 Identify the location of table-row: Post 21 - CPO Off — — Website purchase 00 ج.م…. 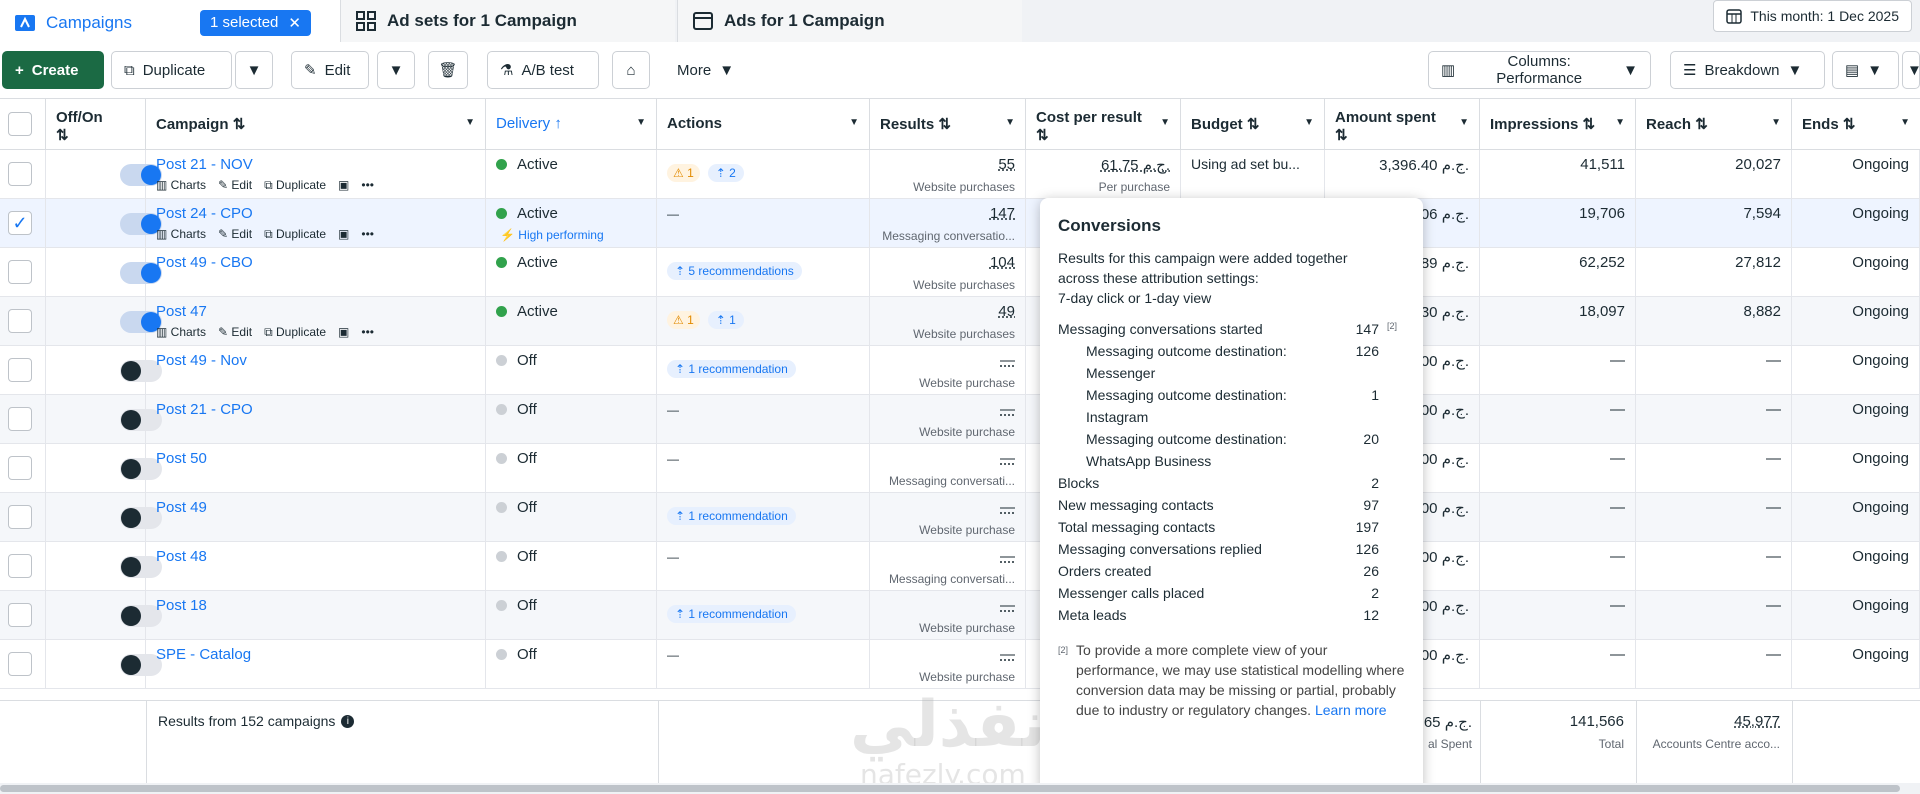
(960, 419).